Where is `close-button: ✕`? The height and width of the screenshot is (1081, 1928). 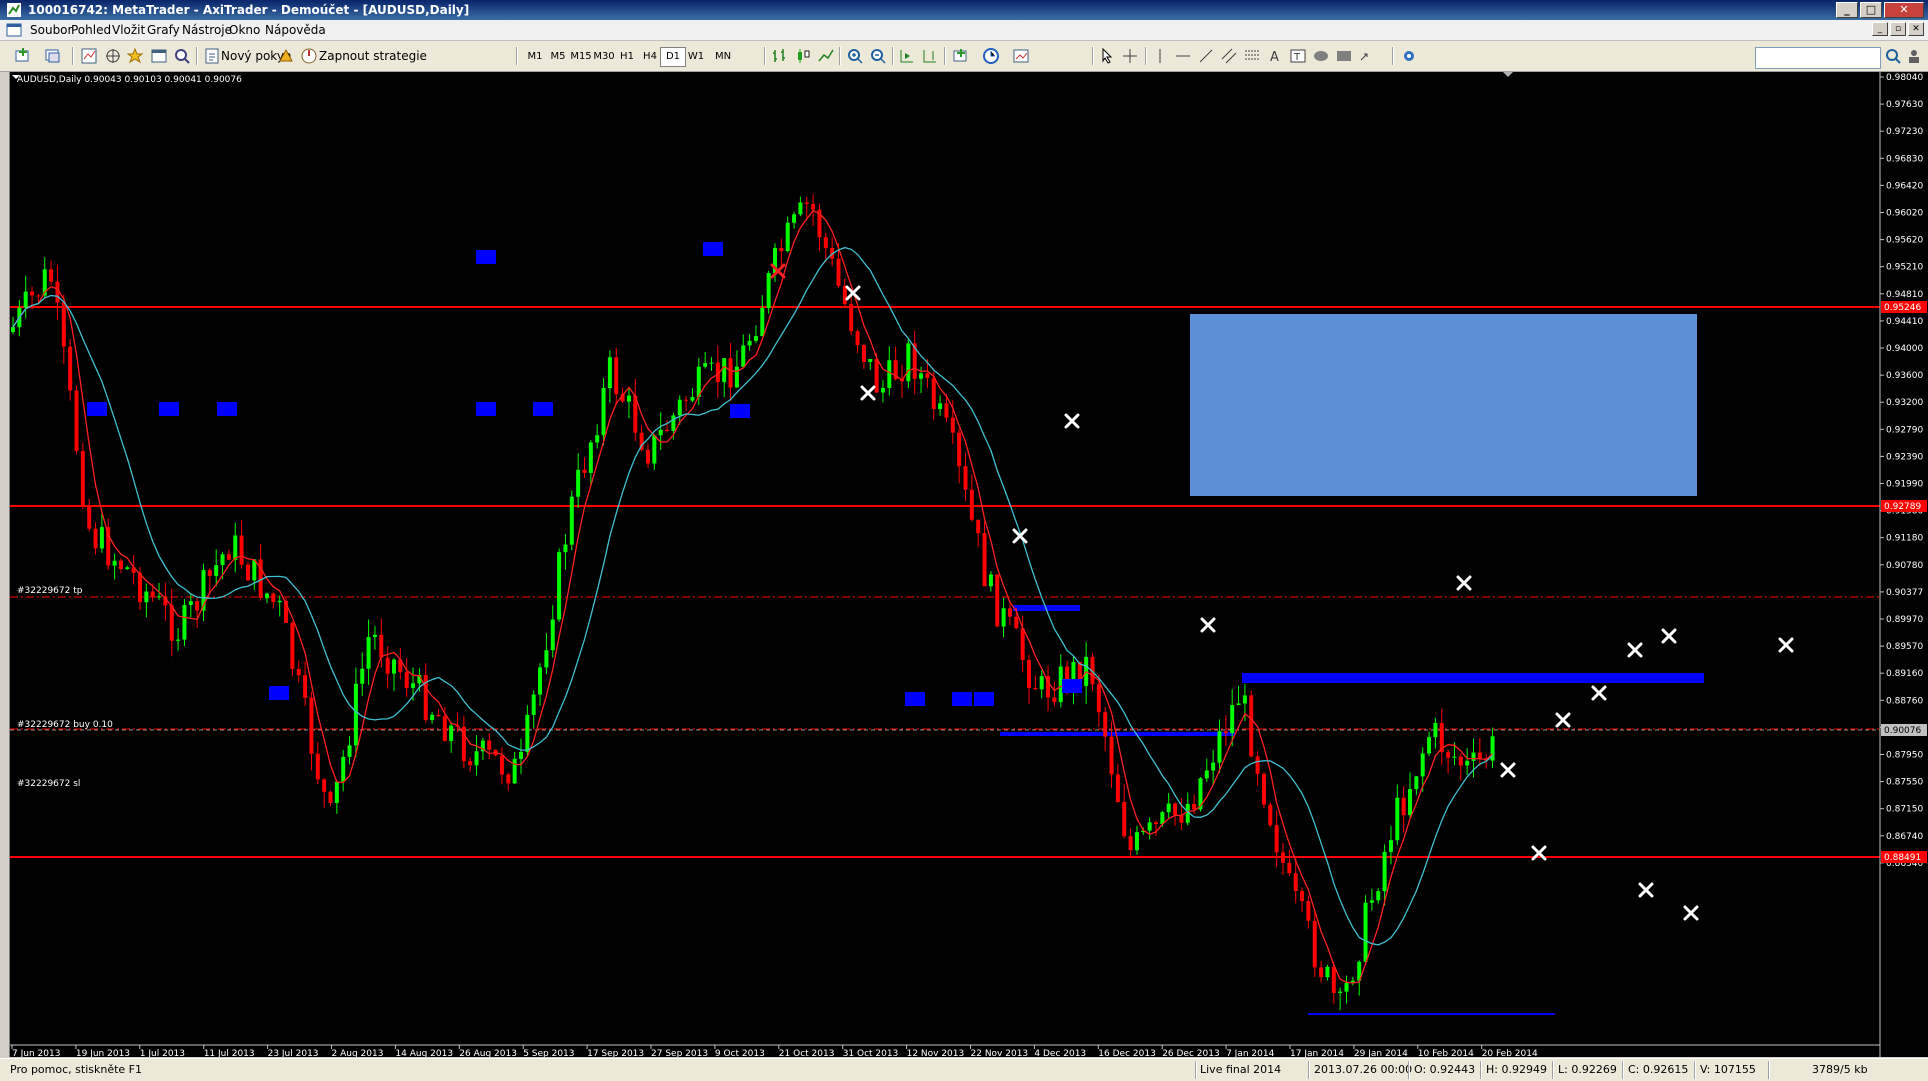
close-button: ✕ is located at coordinates (1904, 10).